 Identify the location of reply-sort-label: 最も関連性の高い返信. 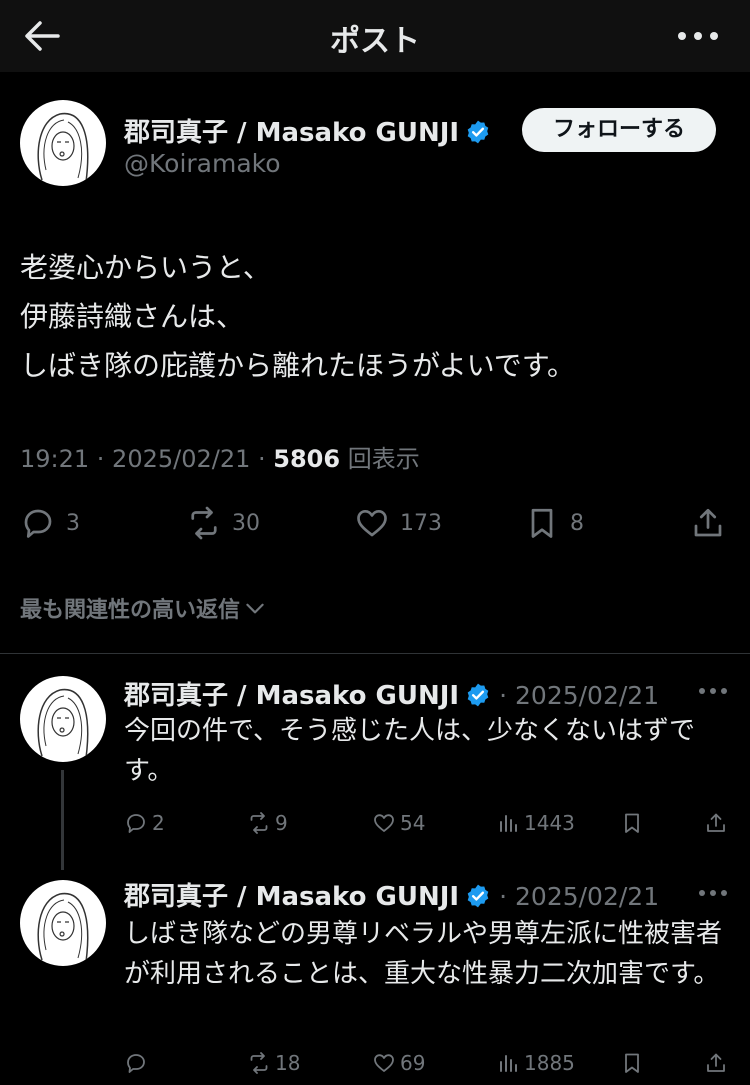
(130, 610).